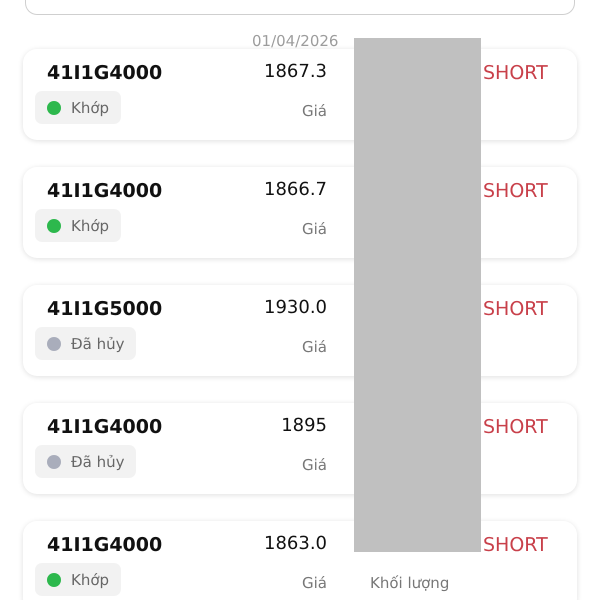 This screenshot has height=600, width=600. What do you see at coordinates (295, 308) in the screenshot?
I see `price-value: 1930.0` at bounding box center [295, 308].